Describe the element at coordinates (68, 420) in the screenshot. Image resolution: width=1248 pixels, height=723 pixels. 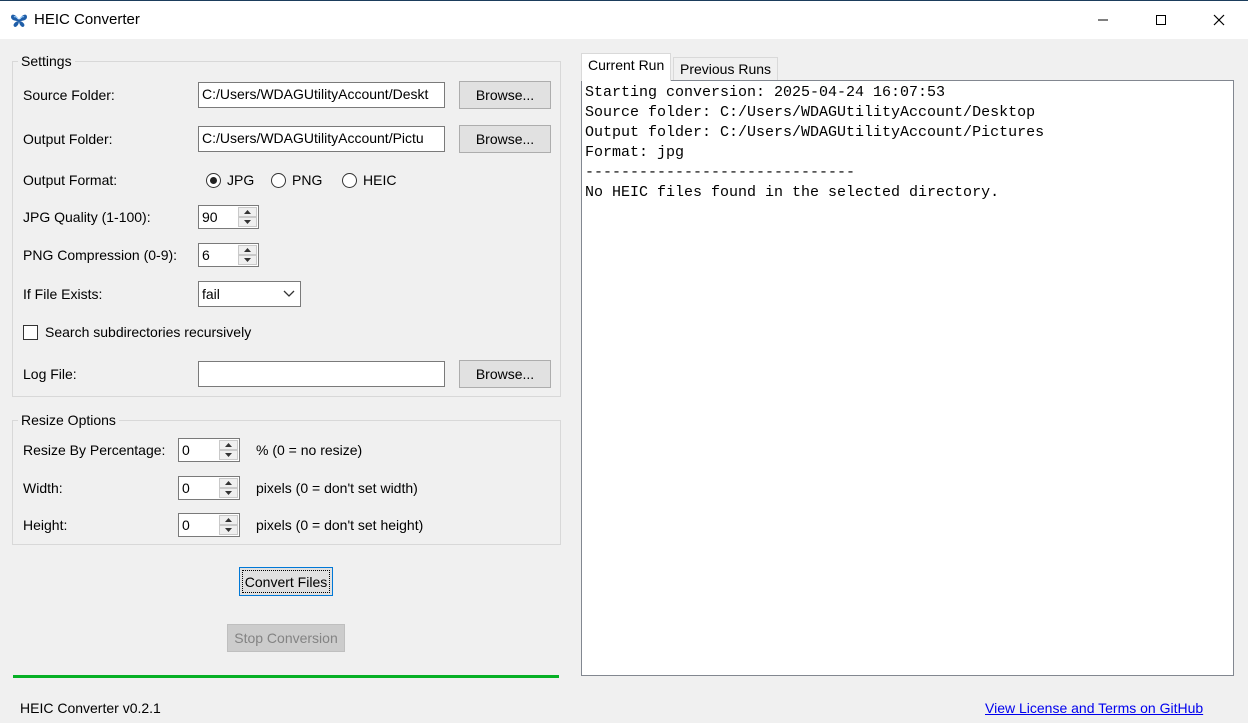
I see `resize-group-title: Resize Options` at that location.